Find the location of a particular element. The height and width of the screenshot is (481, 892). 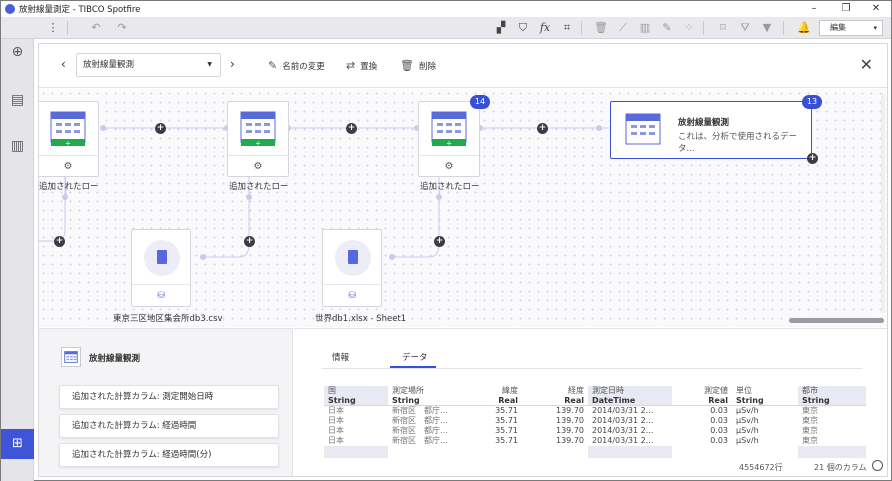

data-relation-icon: ⌗ is located at coordinates (567, 28).